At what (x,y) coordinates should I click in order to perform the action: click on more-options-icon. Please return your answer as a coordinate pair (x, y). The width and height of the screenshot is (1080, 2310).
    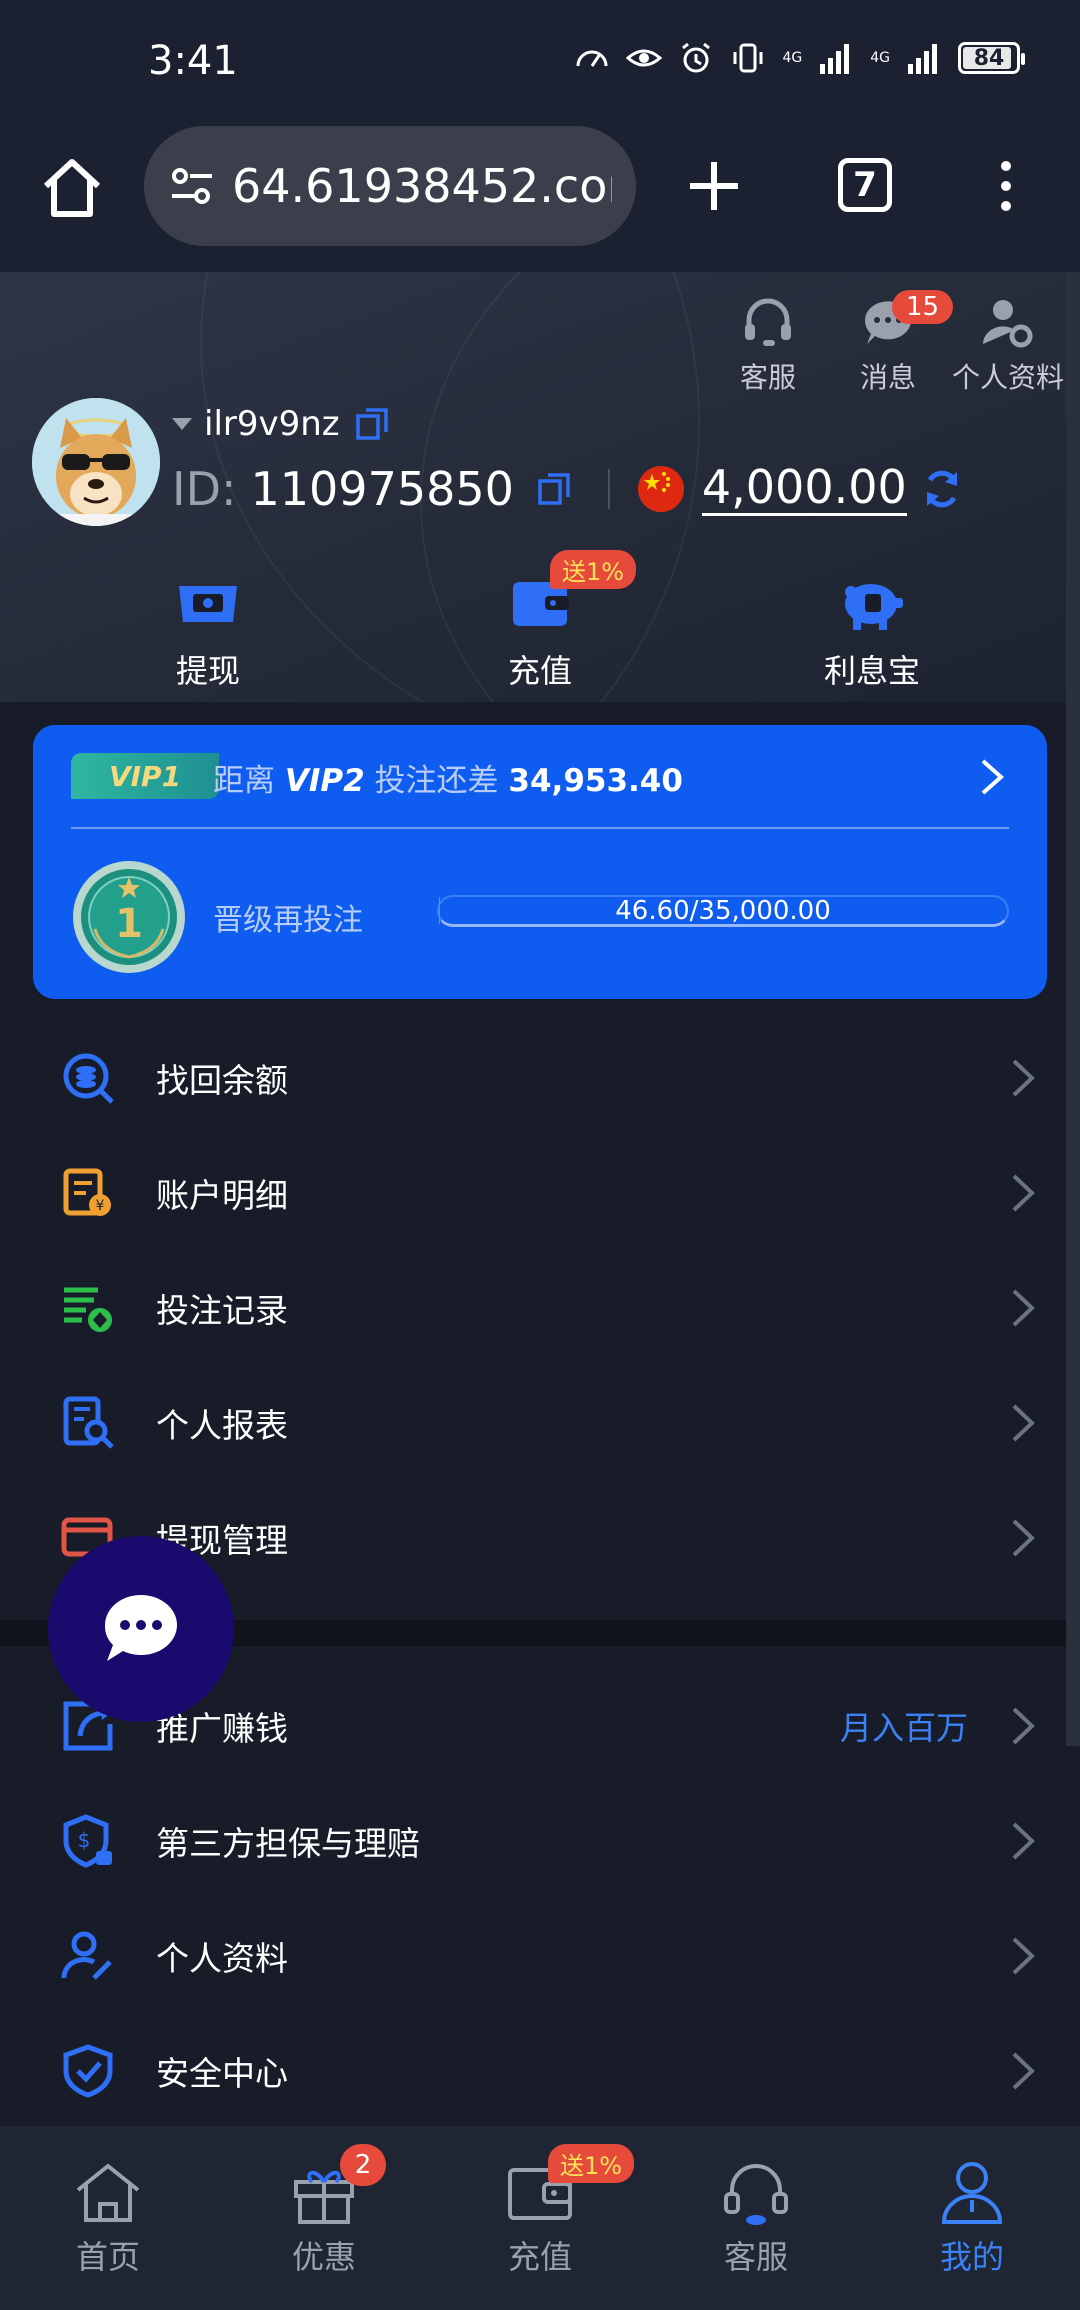
    Looking at the image, I should click on (1006, 186).